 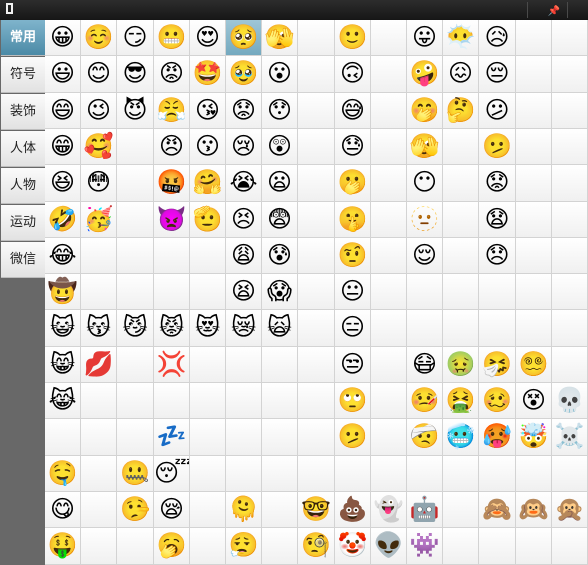 What do you see at coordinates (570, 510) in the screenshot?
I see `emoji-cell: 🙊` at bounding box center [570, 510].